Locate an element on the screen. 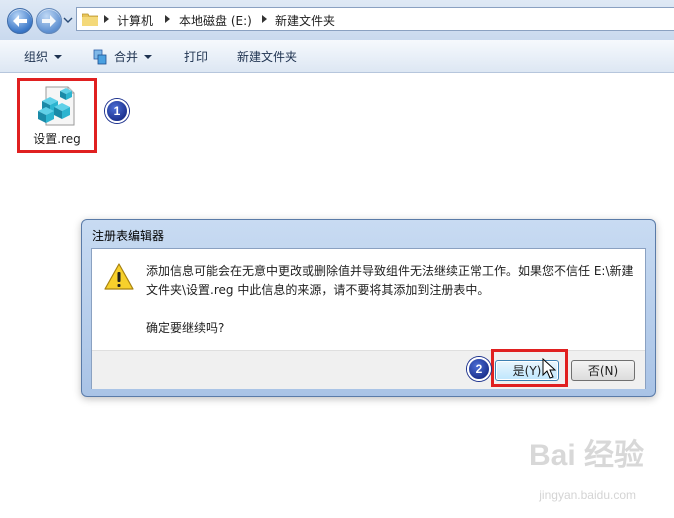 This screenshot has height=518, width=674. organize-button: 组织 is located at coordinates (43, 56).